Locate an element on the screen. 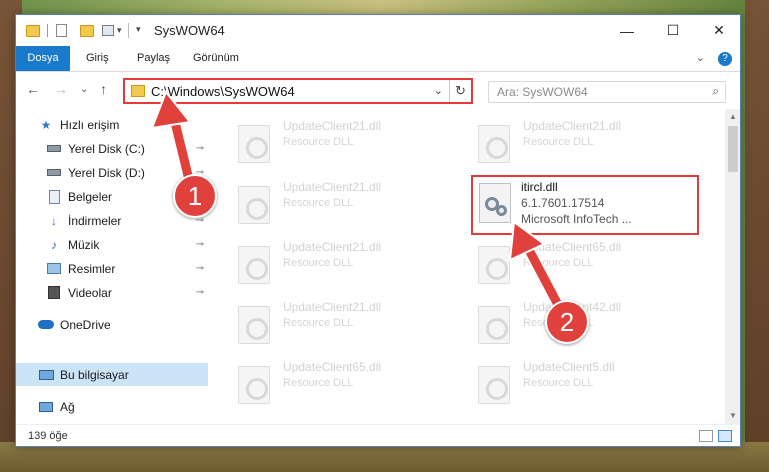 Image resolution: width=769 pixels, height=472 pixels. new-folder-icon is located at coordinates (87, 31).